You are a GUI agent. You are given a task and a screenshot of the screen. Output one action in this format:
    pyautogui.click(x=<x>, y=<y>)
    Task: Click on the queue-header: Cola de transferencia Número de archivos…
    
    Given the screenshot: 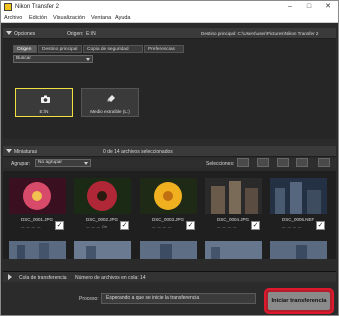 What is the action you would take?
    pyautogui.click(x=169, y=276)
    